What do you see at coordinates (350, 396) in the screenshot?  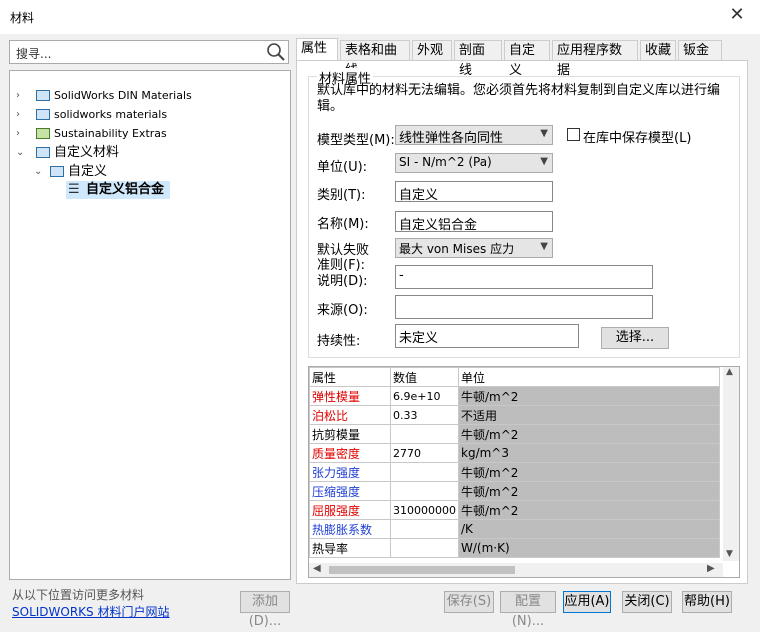 I see `property-name-cell: 弹性模量` at bounding box center [350, 396].